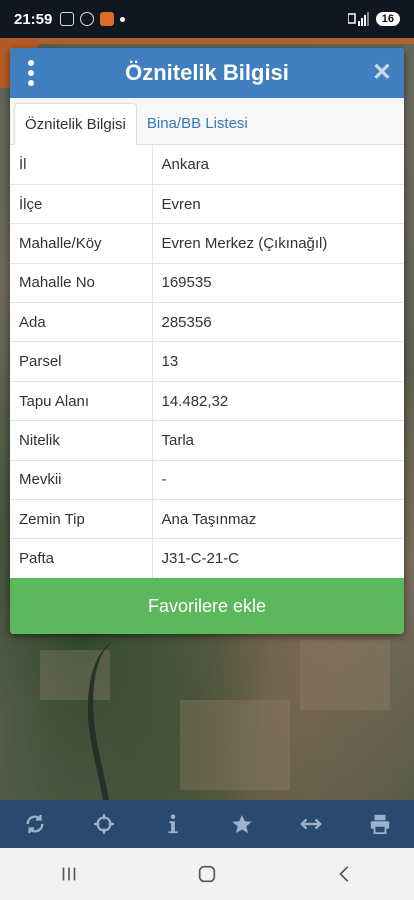  I want to click on close-icon: ✕, so click(382, 72).